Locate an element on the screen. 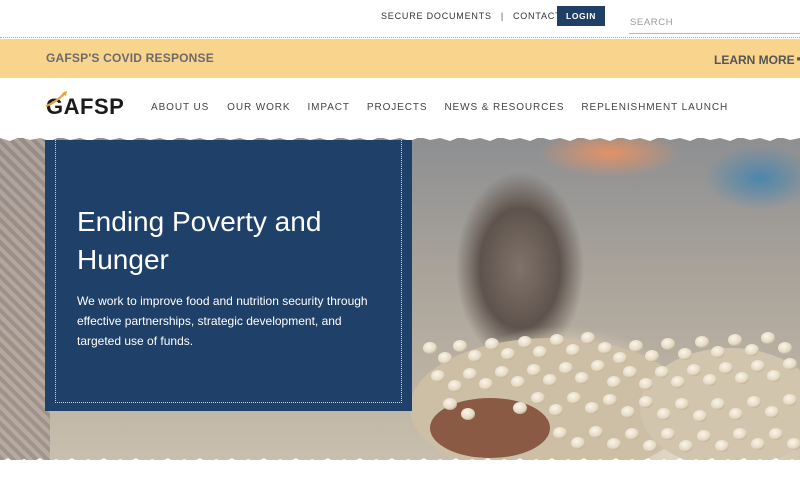 This screenshot has height=480, width=800. covid-banner: GAFSP'S COVID RESPONSE LEARN MORE✚ is located at coordinates (400, 58).